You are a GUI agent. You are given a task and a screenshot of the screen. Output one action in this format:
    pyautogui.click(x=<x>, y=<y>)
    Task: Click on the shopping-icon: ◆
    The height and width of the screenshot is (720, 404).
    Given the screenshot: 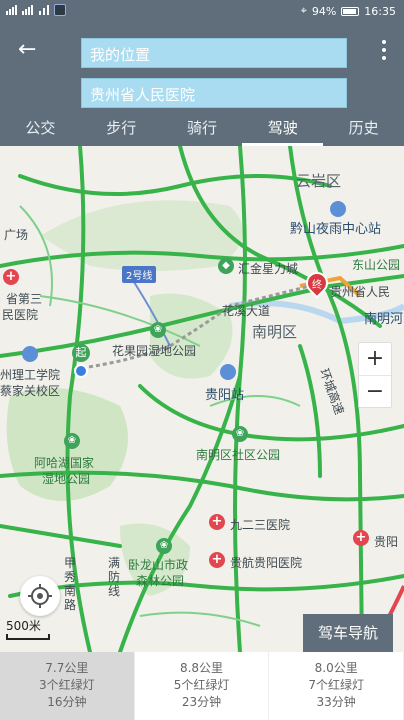 What is the action you would take?
    pyautogui.click(x=226, y=266)
    